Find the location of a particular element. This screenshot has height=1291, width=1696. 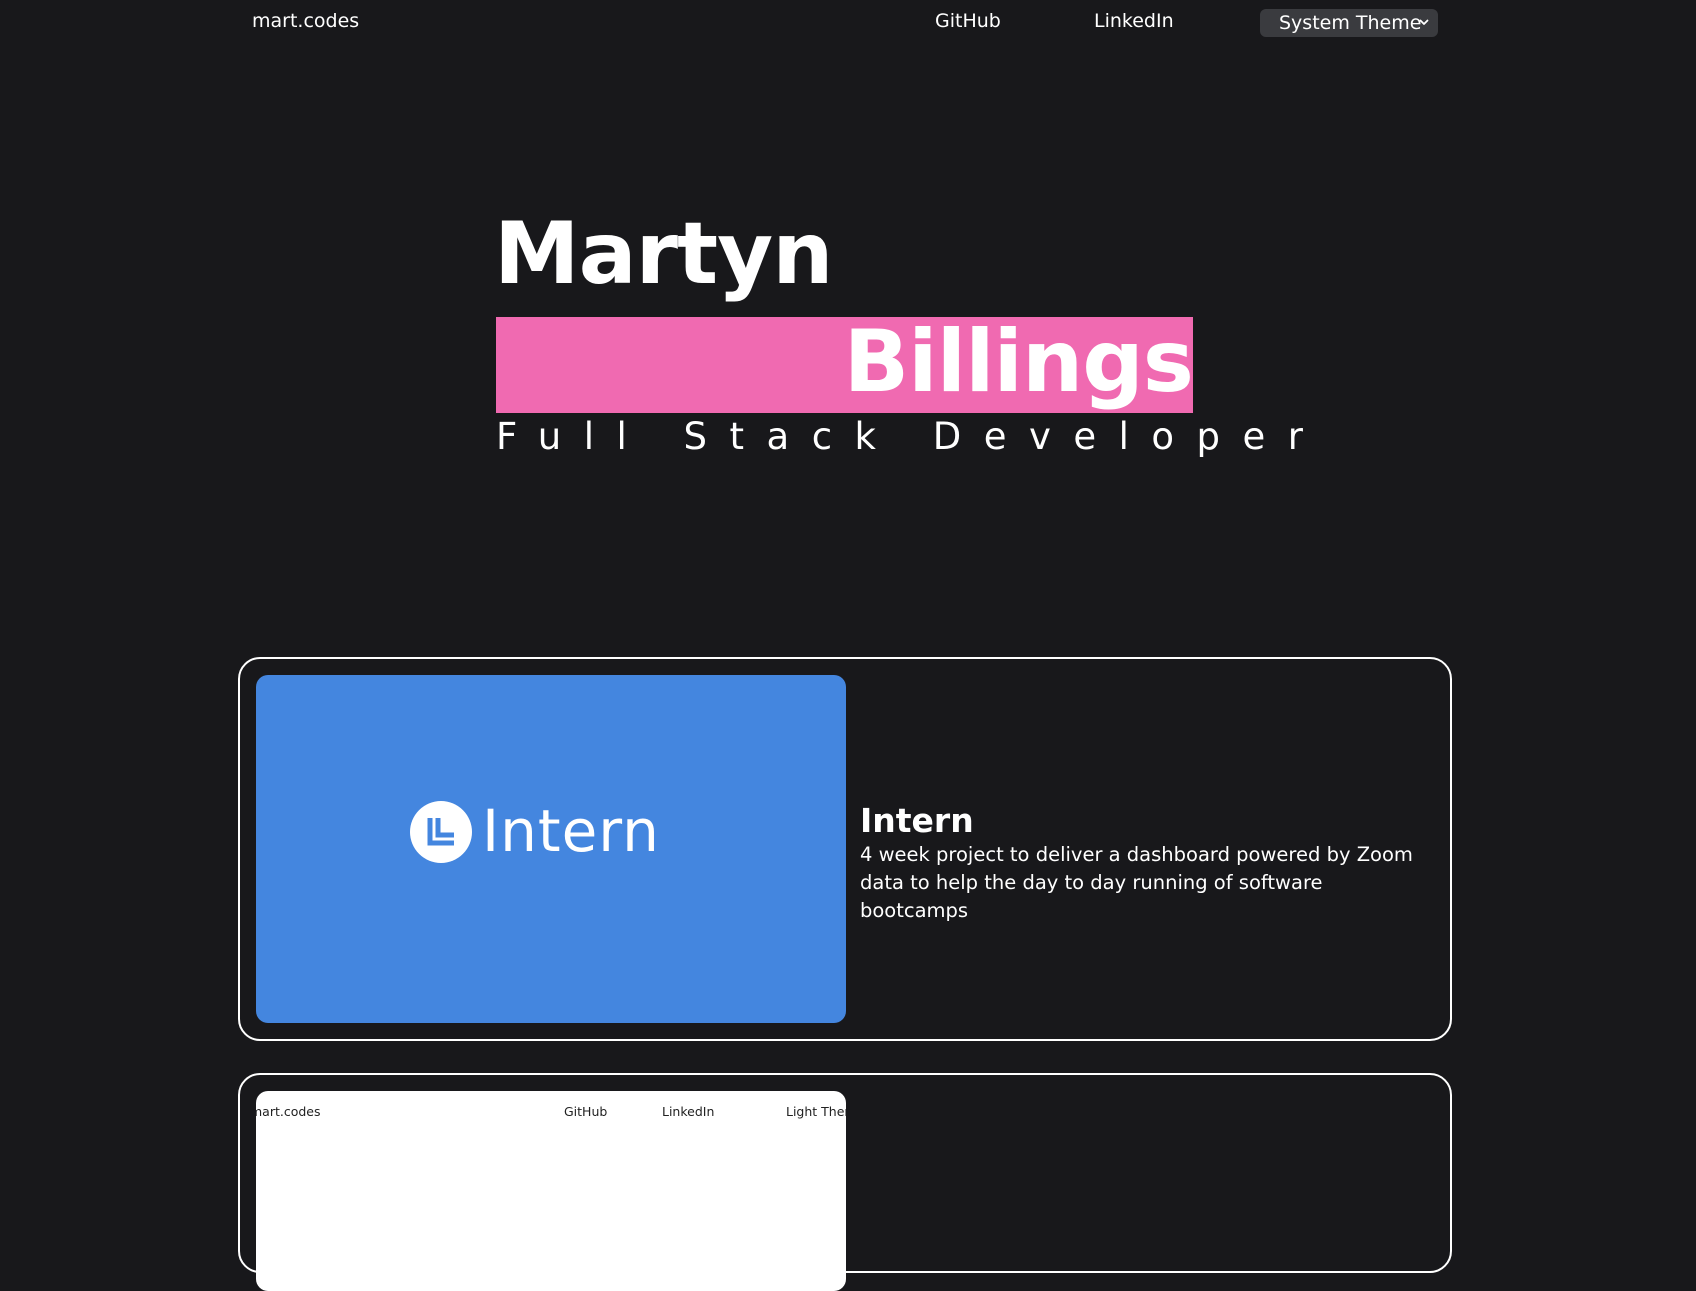

theme-select: System Theme is located at coordinates (1349, 23).